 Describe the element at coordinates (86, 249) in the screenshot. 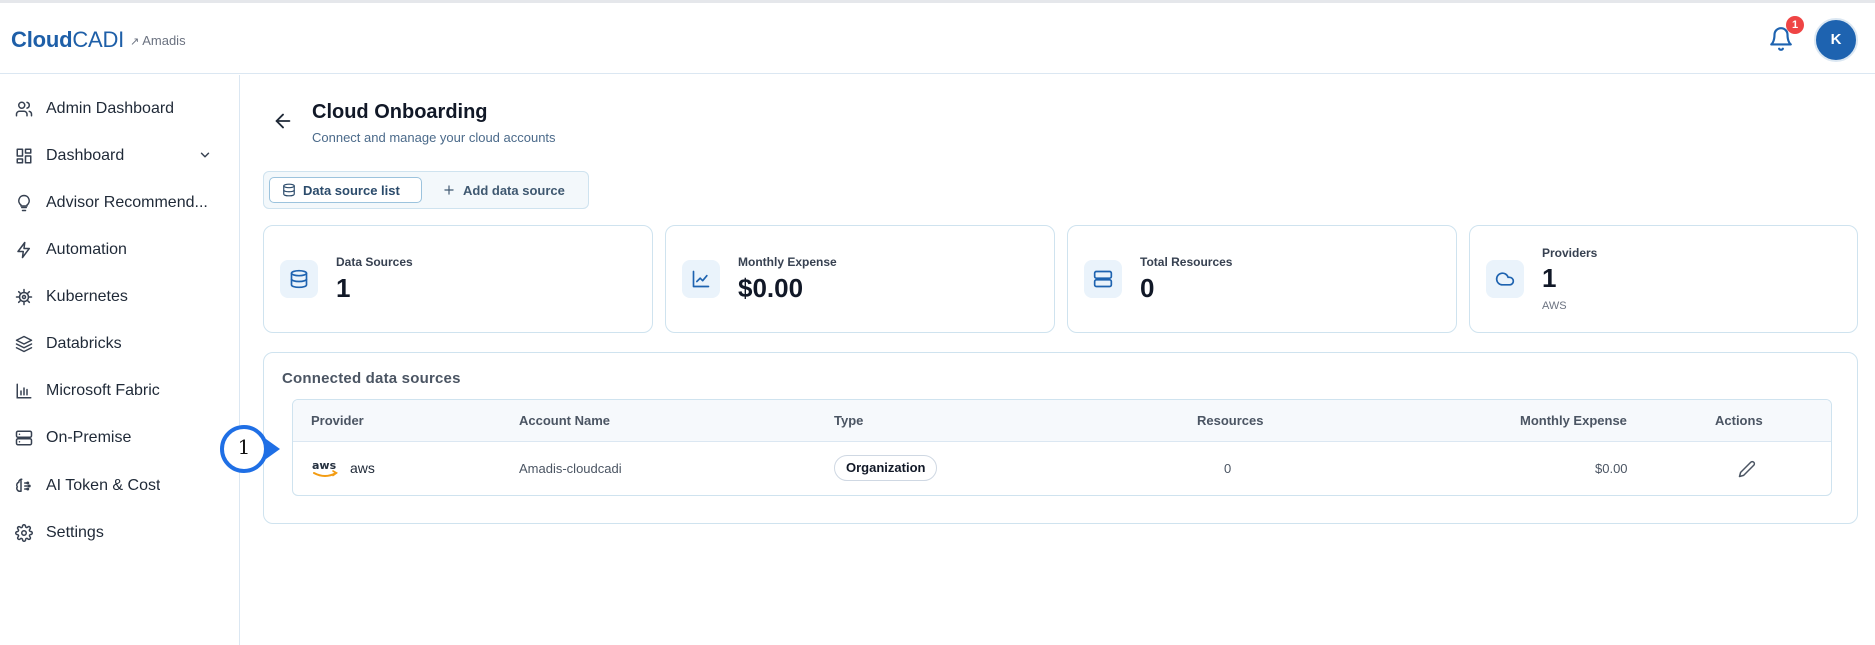

I see `sidebar-item-label: Automation` at that location.